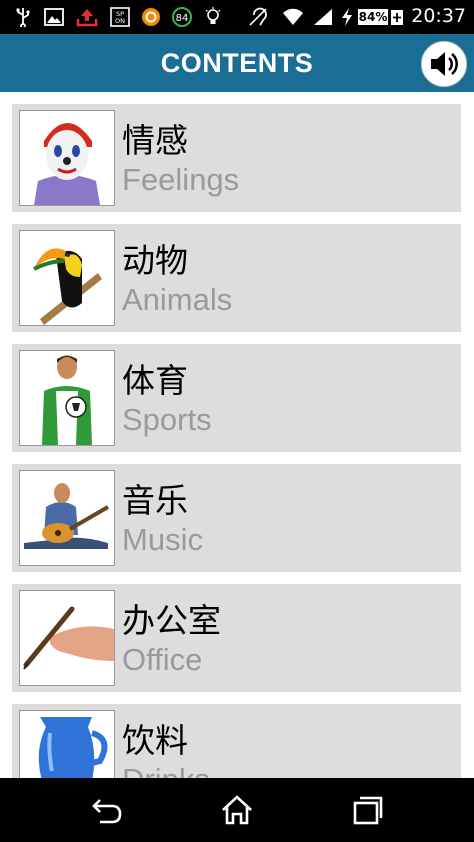 Image resolution: width=474 pixels, height=842 pixels. What do you see at coordinates (368, 810) in the screenshot?
I see `recents-icon` at bounding box center [368, 810].